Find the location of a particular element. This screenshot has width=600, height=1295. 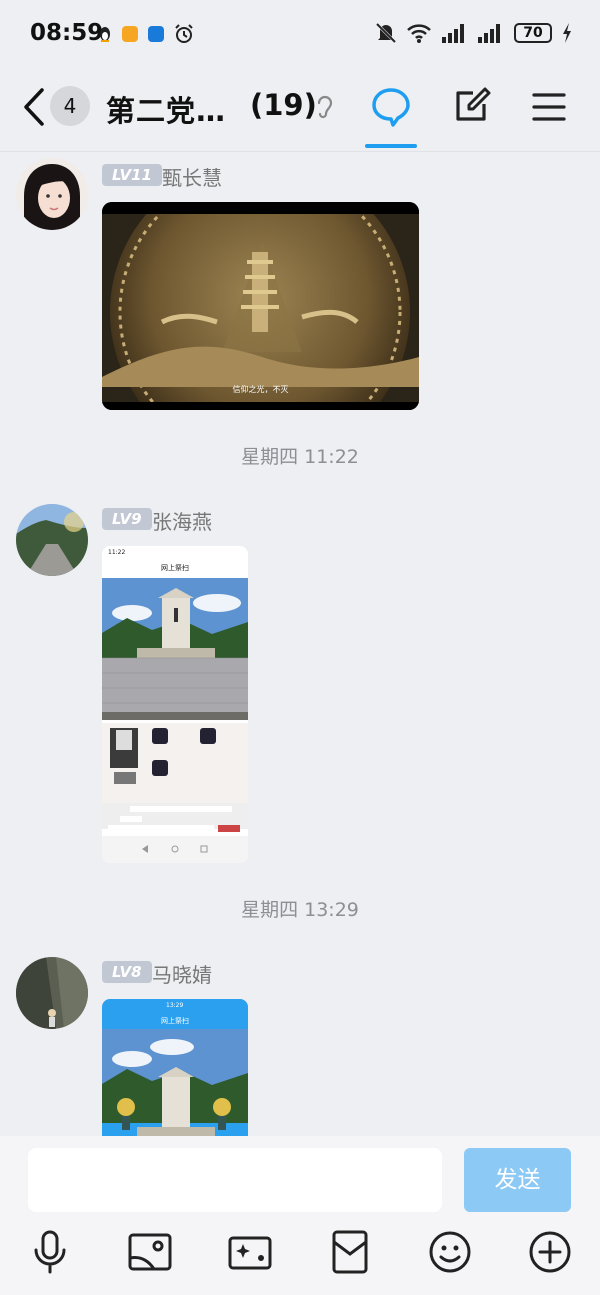

video-message: 信仰之光，不灭 is located at coordinates (260, 306).